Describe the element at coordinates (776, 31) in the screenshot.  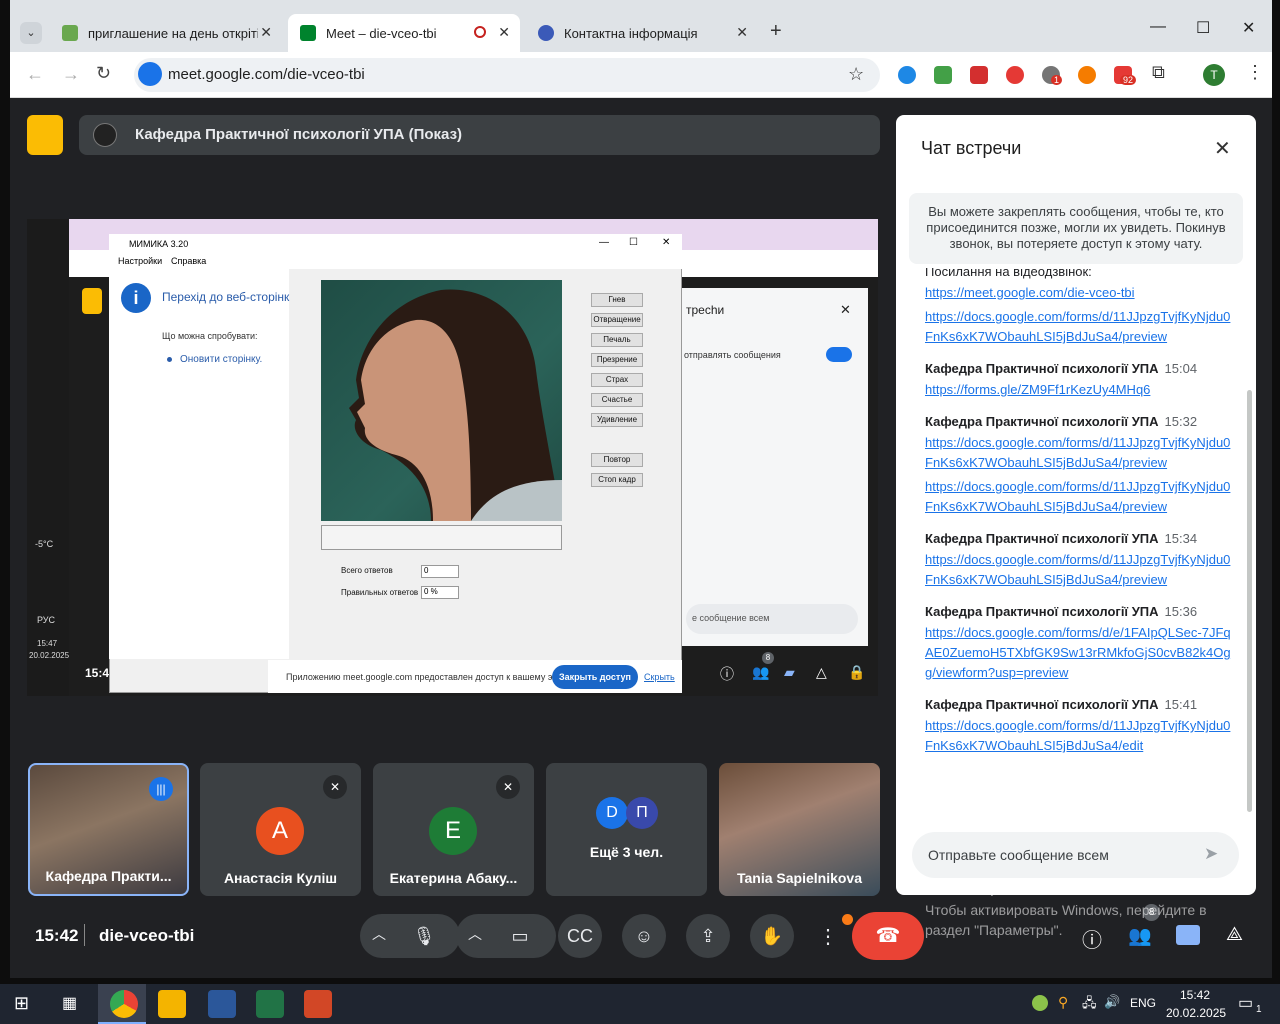
I see `new-tab-button: +` at that location.